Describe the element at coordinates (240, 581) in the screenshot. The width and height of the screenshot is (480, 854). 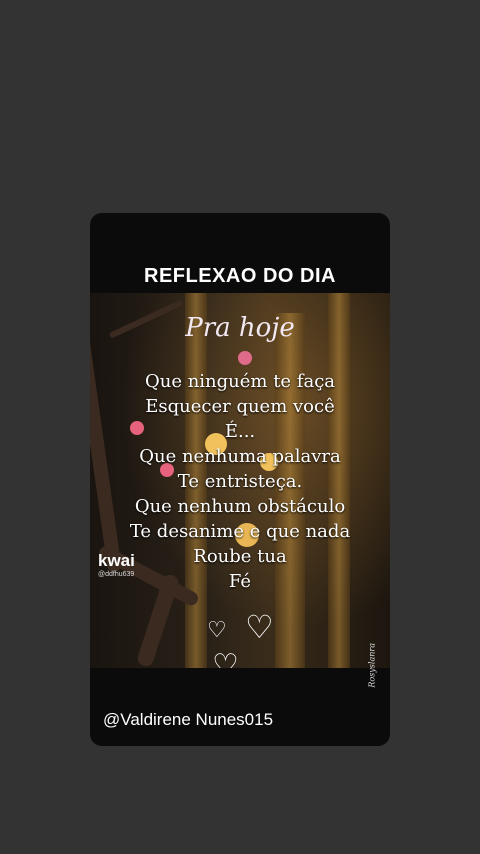
I see `poem-line: Fé` at that location.